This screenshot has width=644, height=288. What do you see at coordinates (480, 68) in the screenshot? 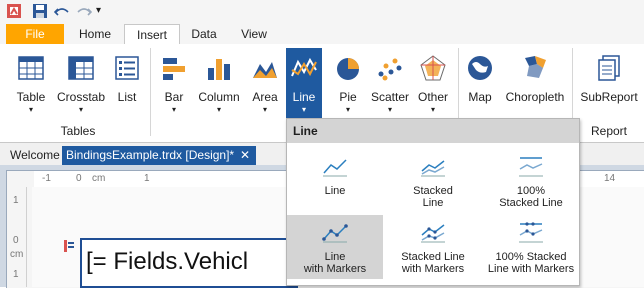
I see `map-icon` at bounding box center [480, 68].